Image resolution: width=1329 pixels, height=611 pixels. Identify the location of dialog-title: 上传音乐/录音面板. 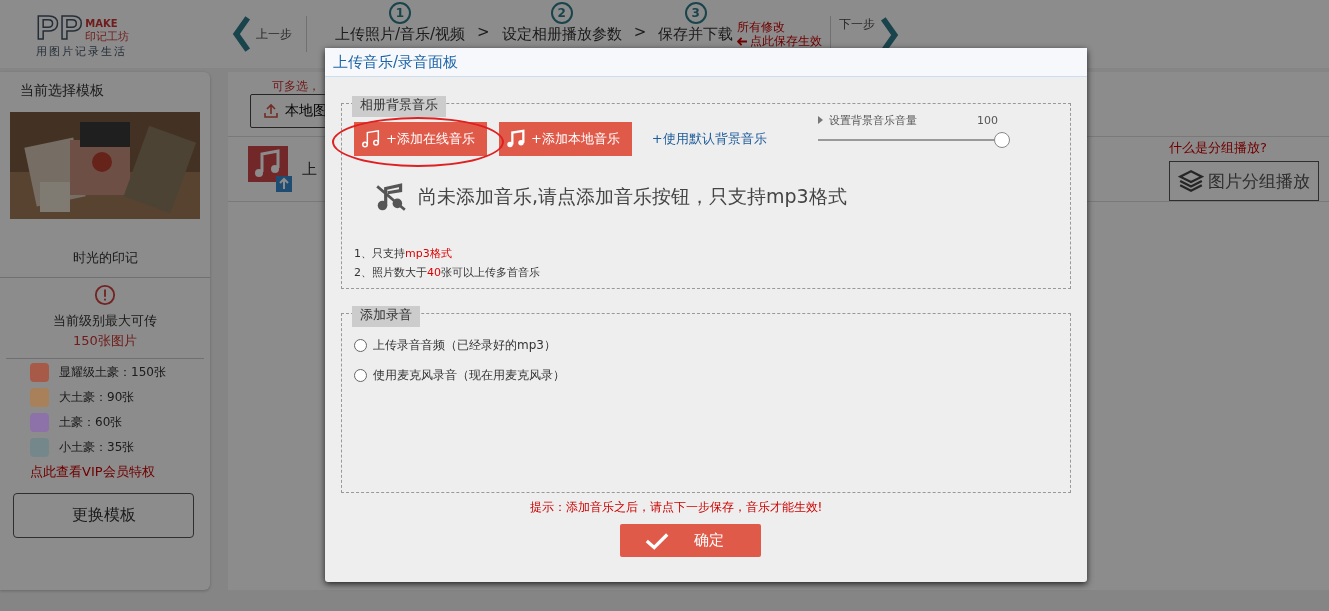
(706, 62).